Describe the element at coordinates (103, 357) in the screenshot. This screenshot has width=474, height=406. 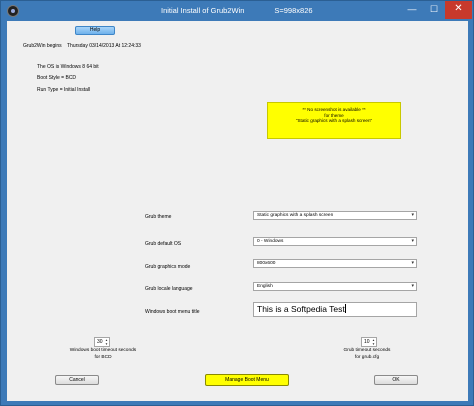
I see `windows-timeout-sublabel: for BCD` at that location.